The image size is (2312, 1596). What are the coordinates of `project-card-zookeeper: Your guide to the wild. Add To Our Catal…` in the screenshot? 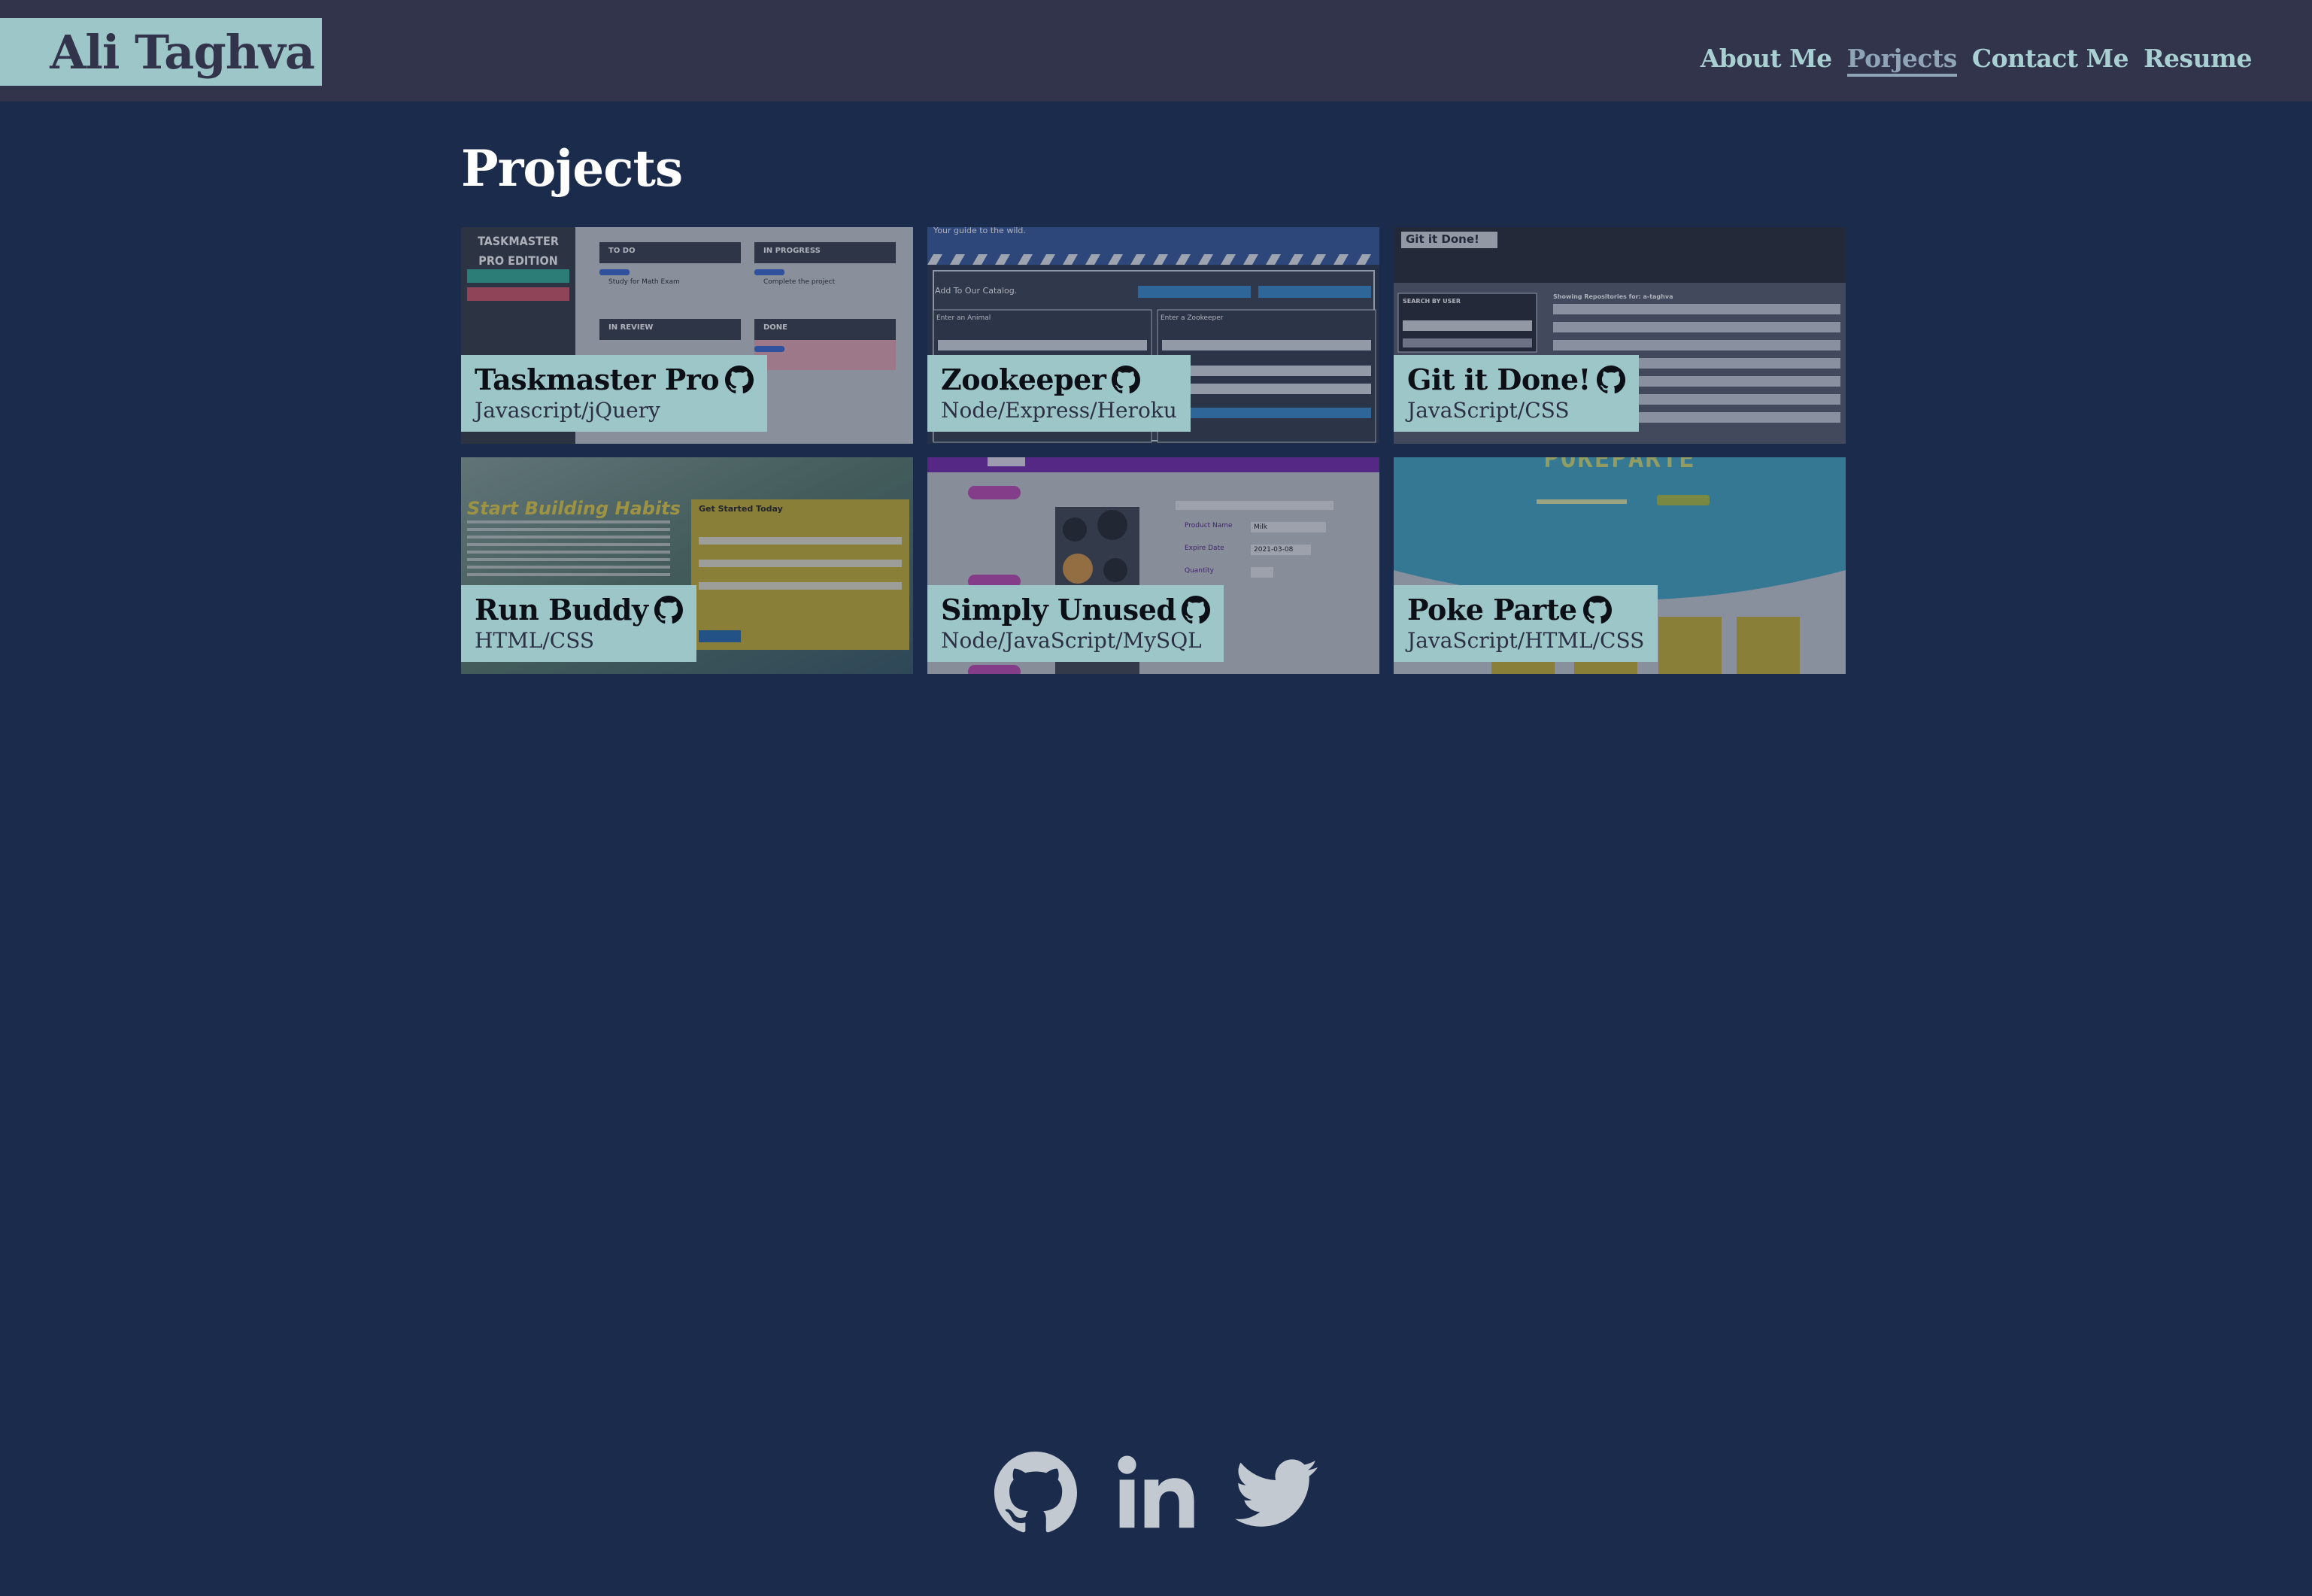 It's located at (1153, 335).